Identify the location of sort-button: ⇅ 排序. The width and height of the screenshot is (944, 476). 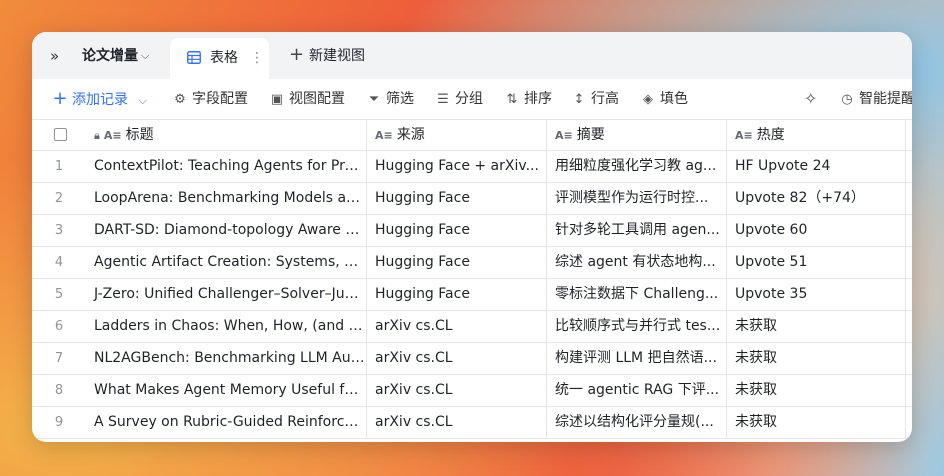
(528, 99).